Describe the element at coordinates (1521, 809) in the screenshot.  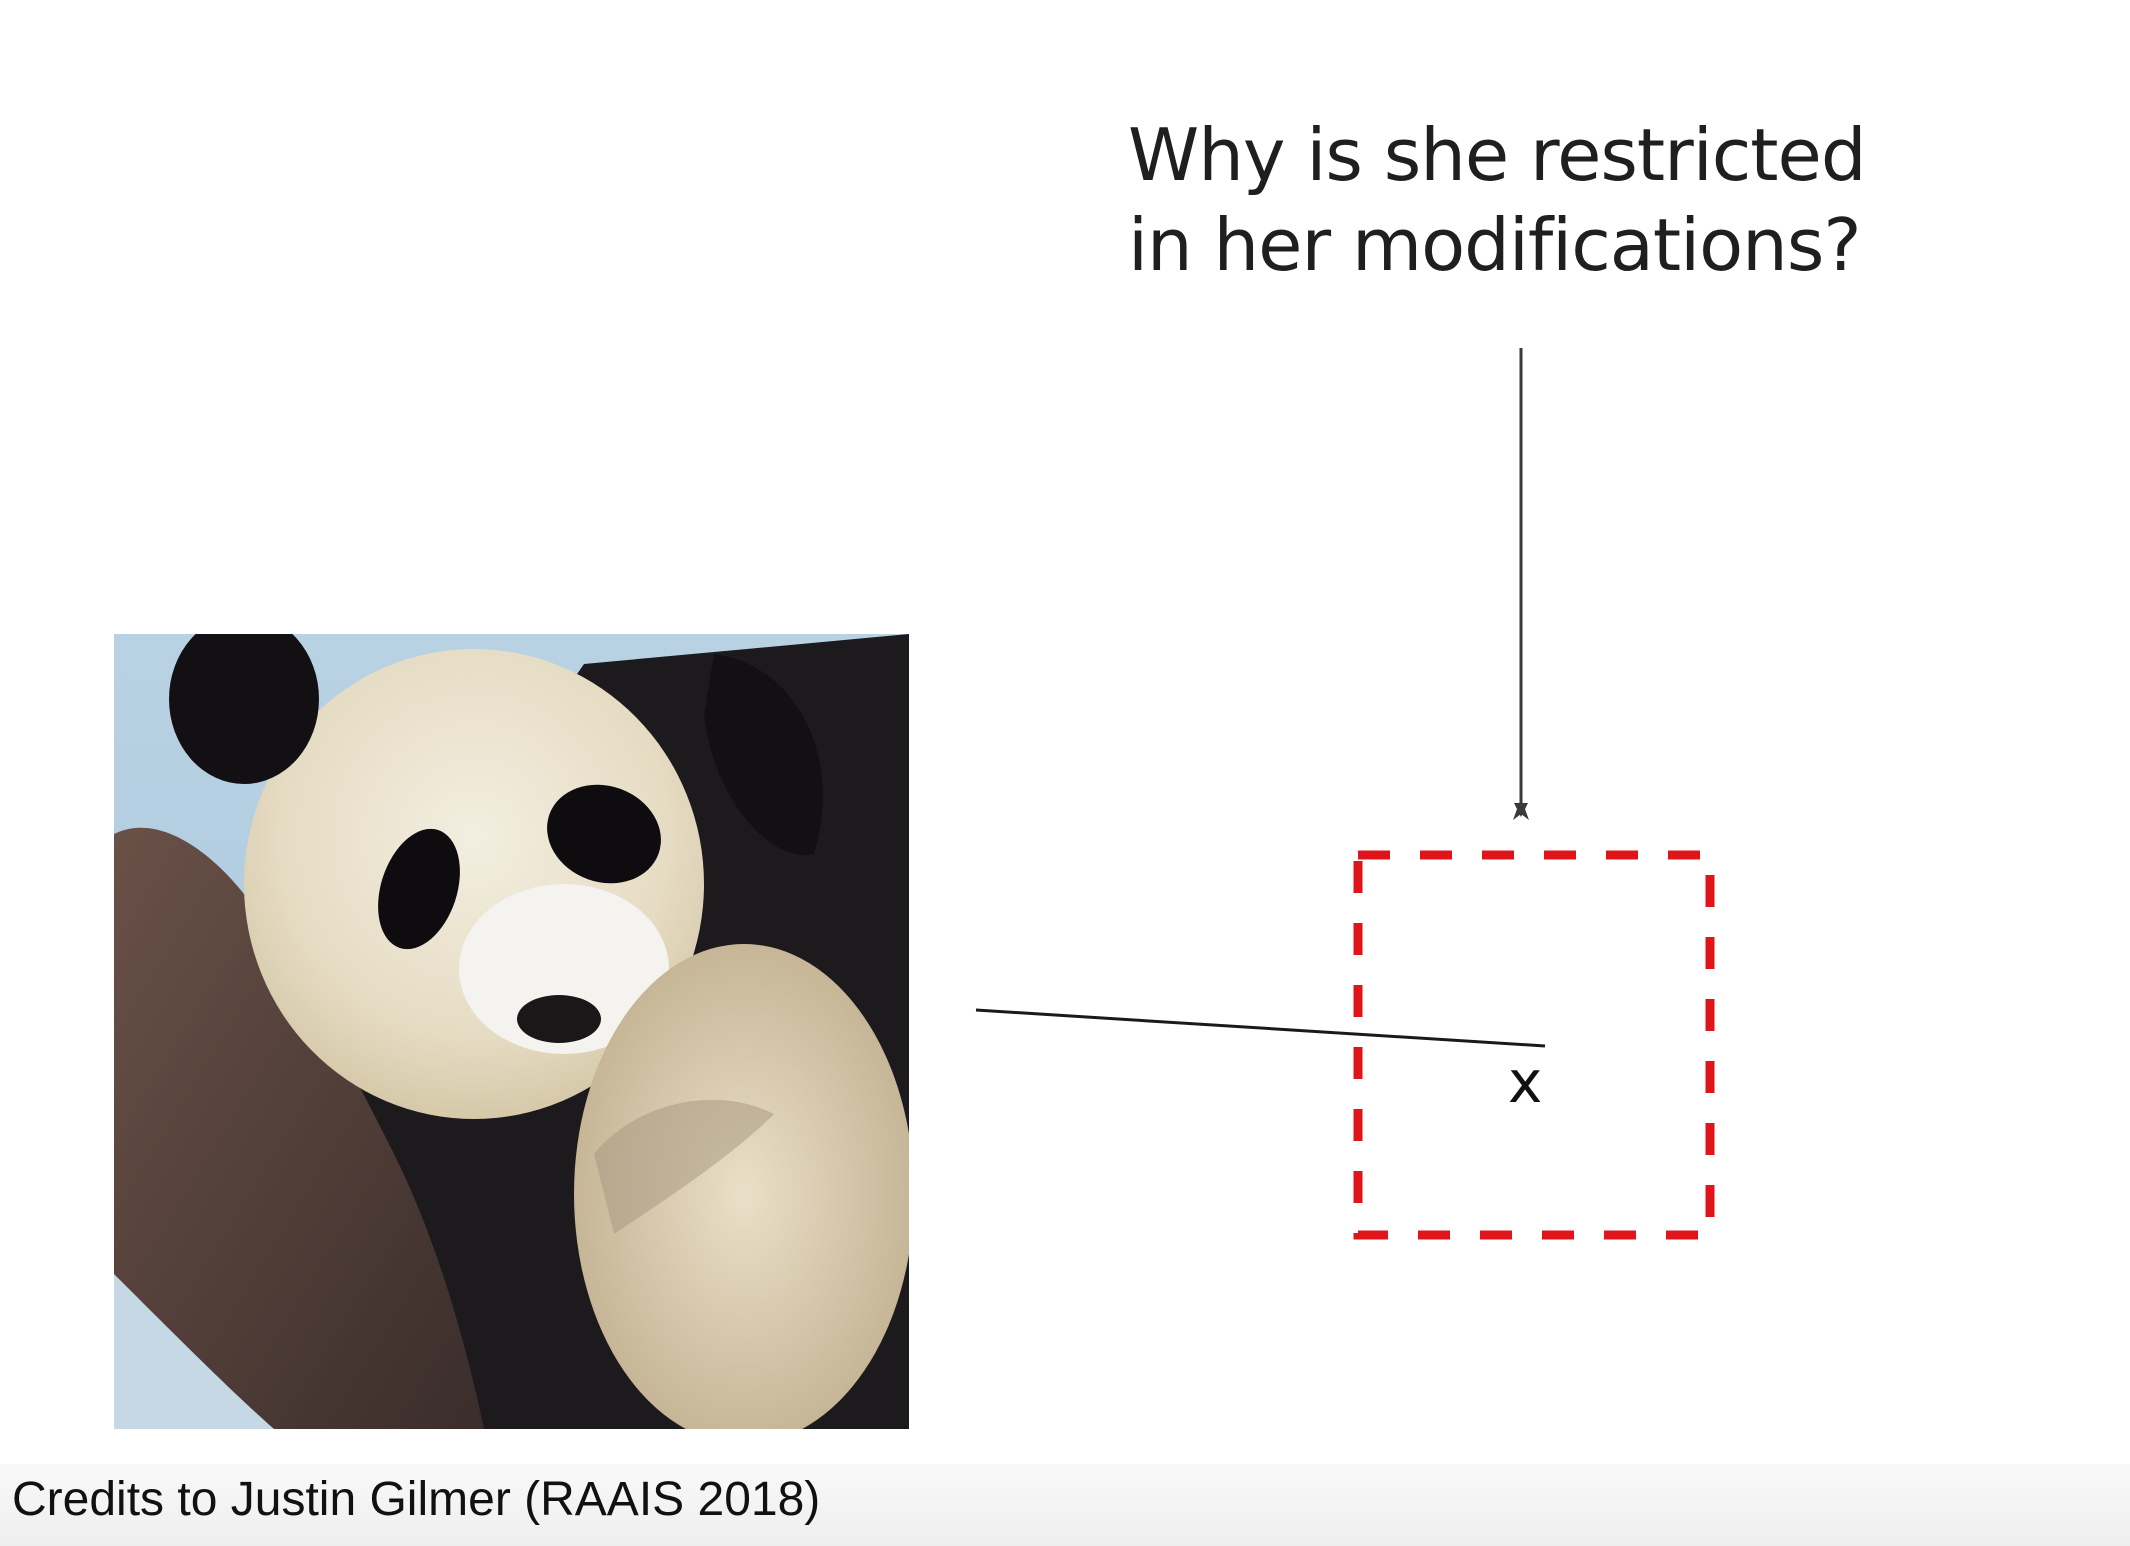
I see `arrow-head` at that location.